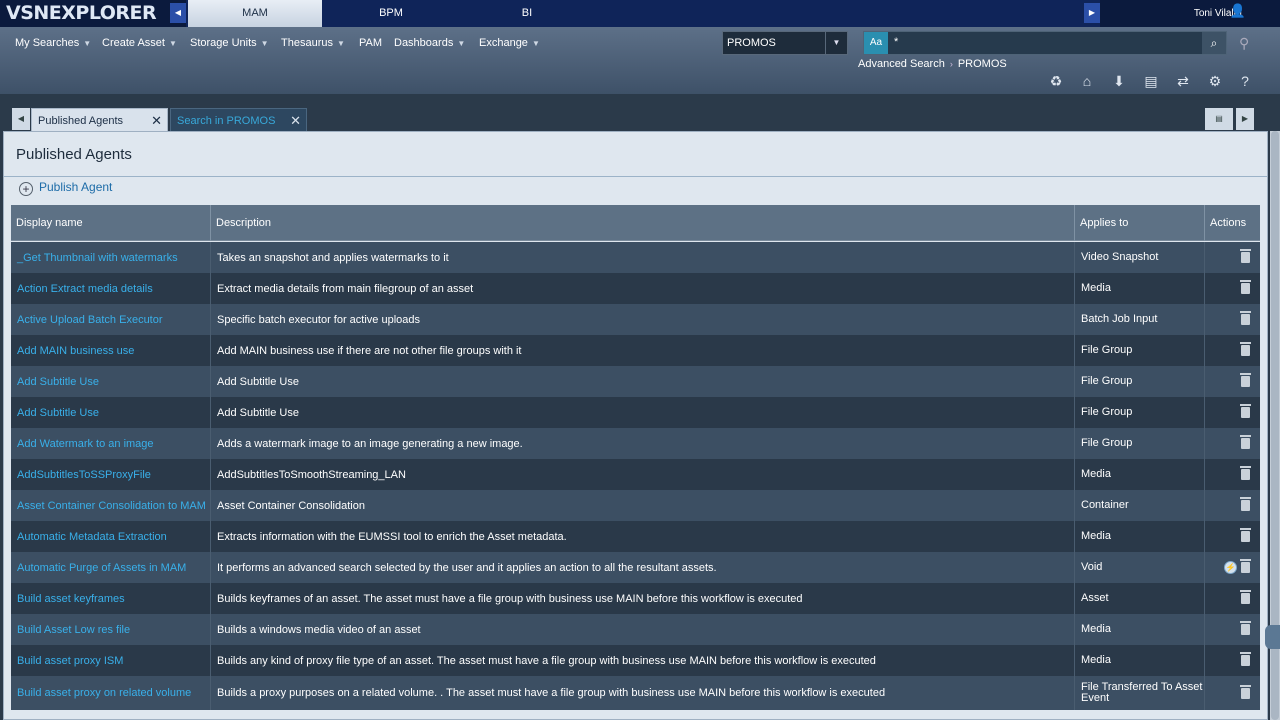  What do you see at coordinates (111, 443) in the screenshot?
I see `agent-name-link: Add Watermark to an image` at bounding box center [111, 443].